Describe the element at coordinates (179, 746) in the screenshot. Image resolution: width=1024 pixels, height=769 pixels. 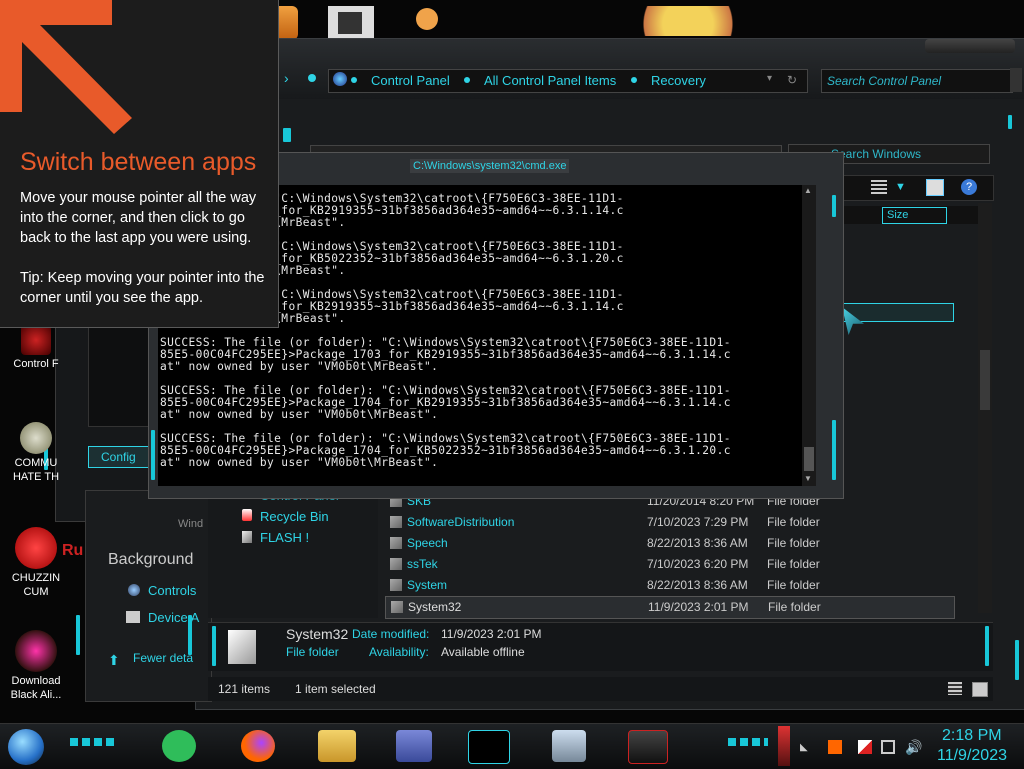
I see `notes-app-icon` at that location.